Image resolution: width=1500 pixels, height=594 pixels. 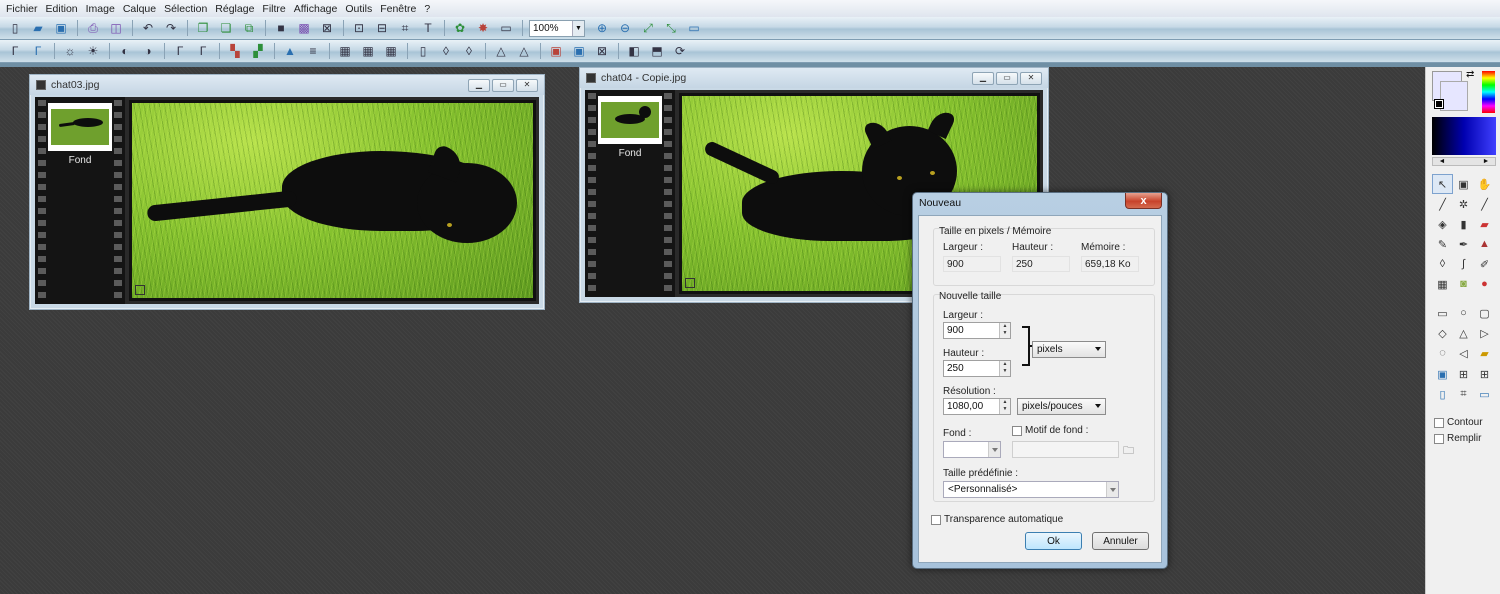 What do you see at coordinates (556, 51) in the screenshot?
I see `color-balance-icon: ▣` at bounding box center [556, 51].